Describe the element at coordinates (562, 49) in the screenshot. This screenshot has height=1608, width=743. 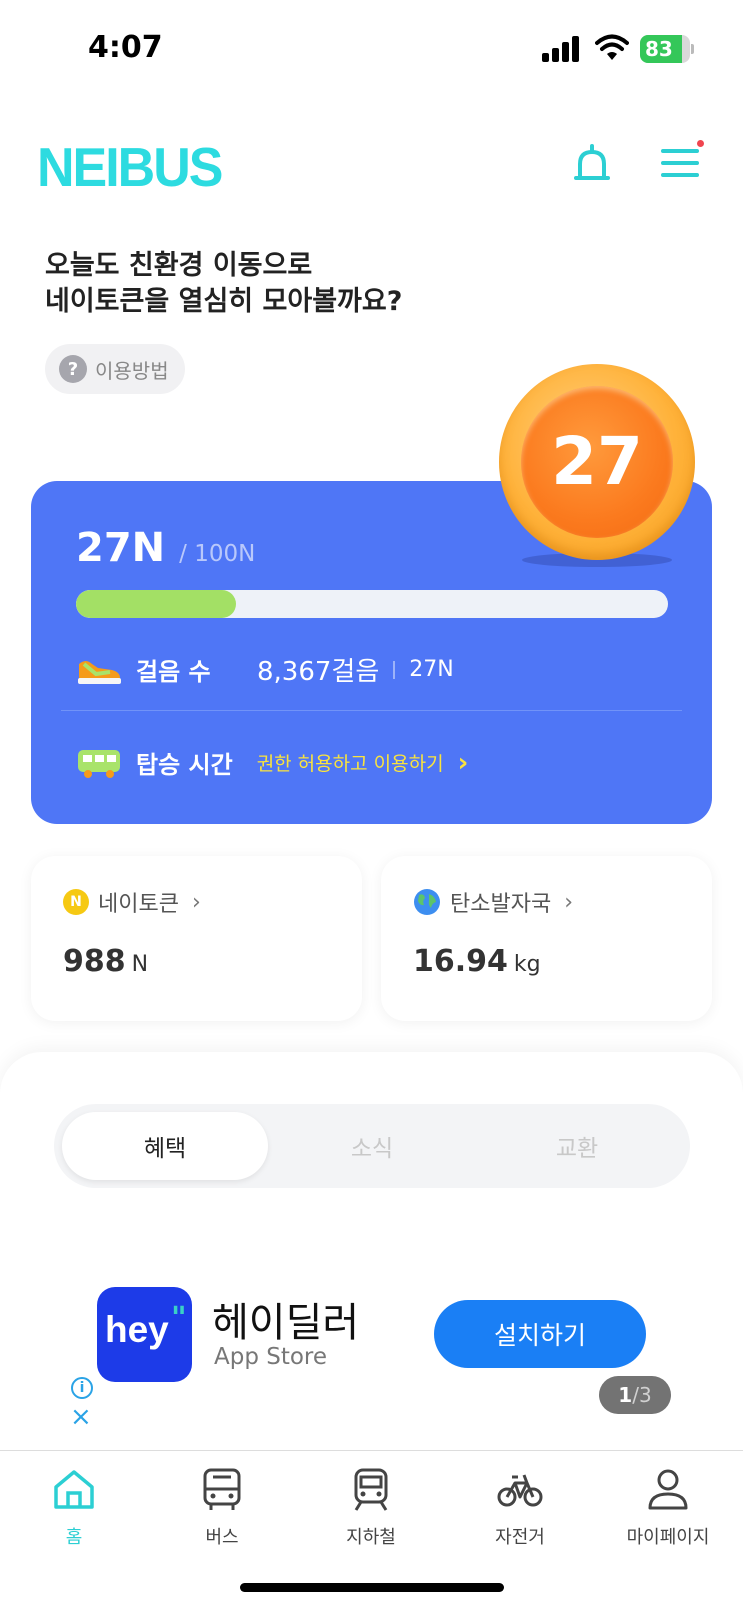
I see `cellular-signal-icon` at that location.